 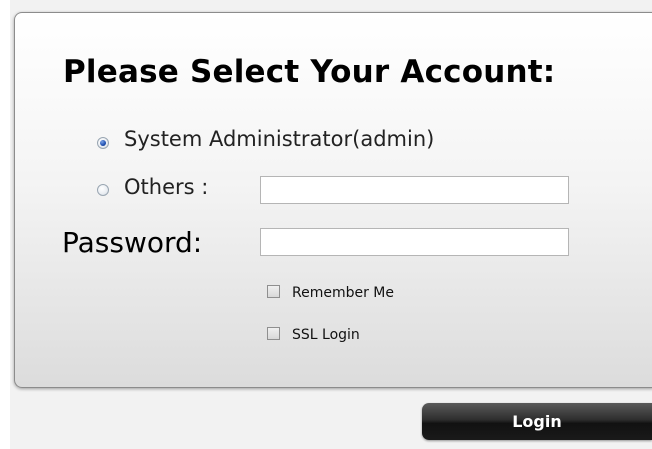 What do you see at coordinates (279, 139) in the screenshot?
I see `system-administrator-label: System Administrator(admin)` at bounding box center [279, 139].